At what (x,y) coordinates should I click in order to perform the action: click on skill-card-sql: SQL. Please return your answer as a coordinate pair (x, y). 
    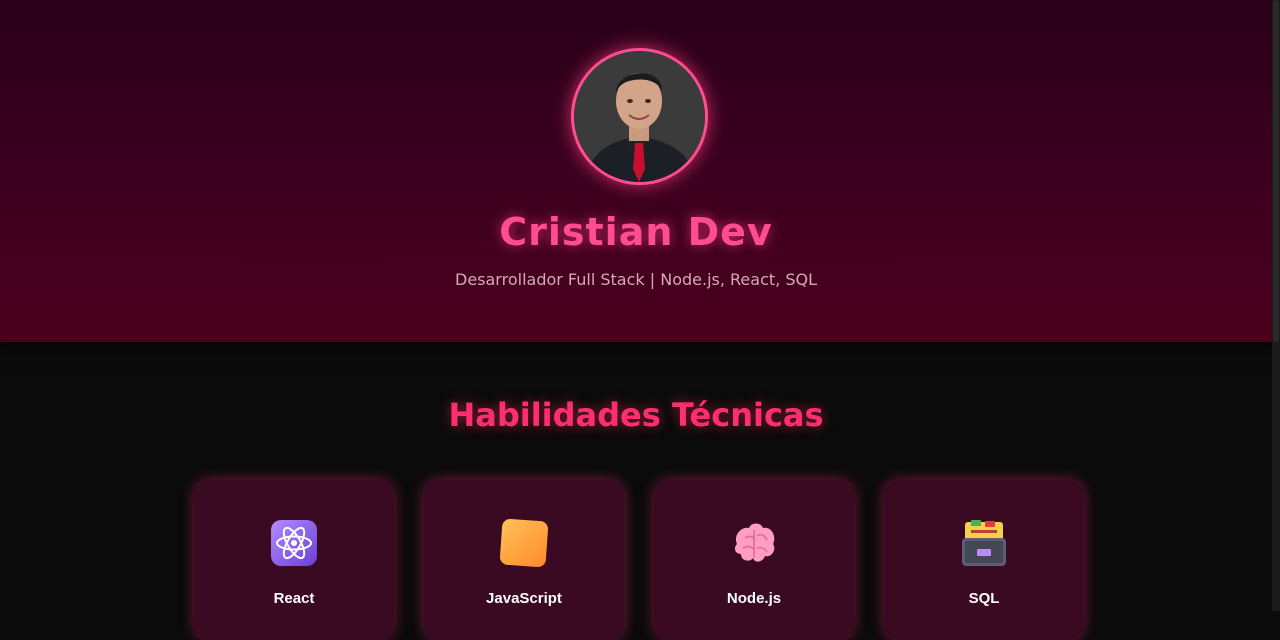
    Looking at the image, I should click on (984, 560).